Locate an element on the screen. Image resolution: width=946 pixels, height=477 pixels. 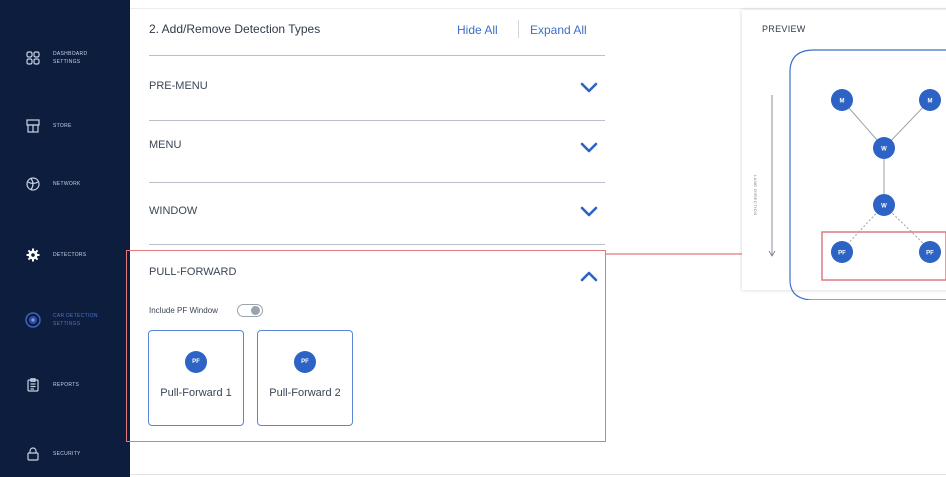
preview-node-w2: W is located at coordinates (884, 205).